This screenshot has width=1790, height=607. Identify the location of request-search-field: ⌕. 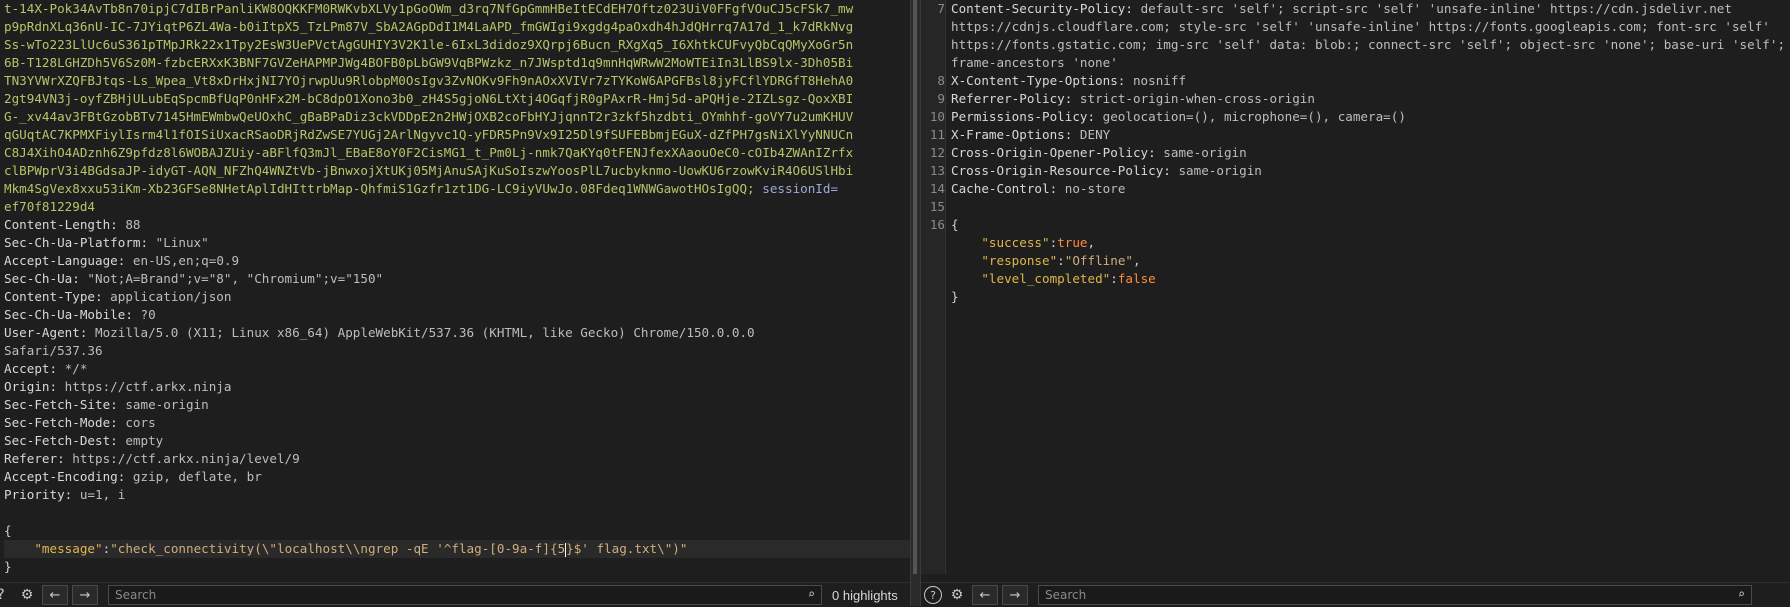
(465, 595).